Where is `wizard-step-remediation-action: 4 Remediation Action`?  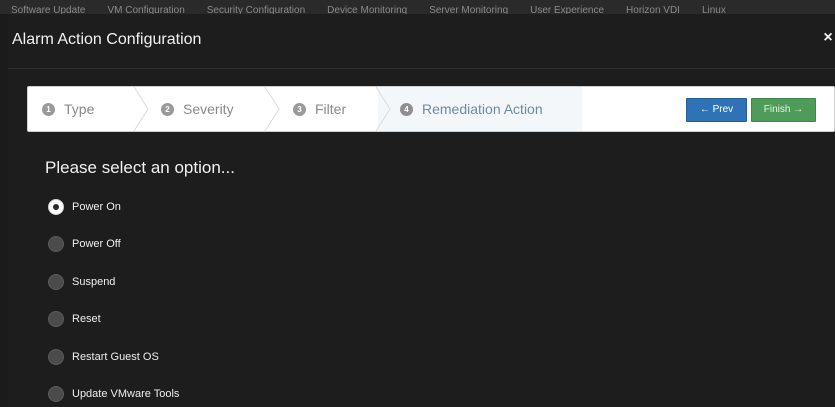
wizard-step-remediation-action: 4 Remediation Action is located at coordinates (480, 109).